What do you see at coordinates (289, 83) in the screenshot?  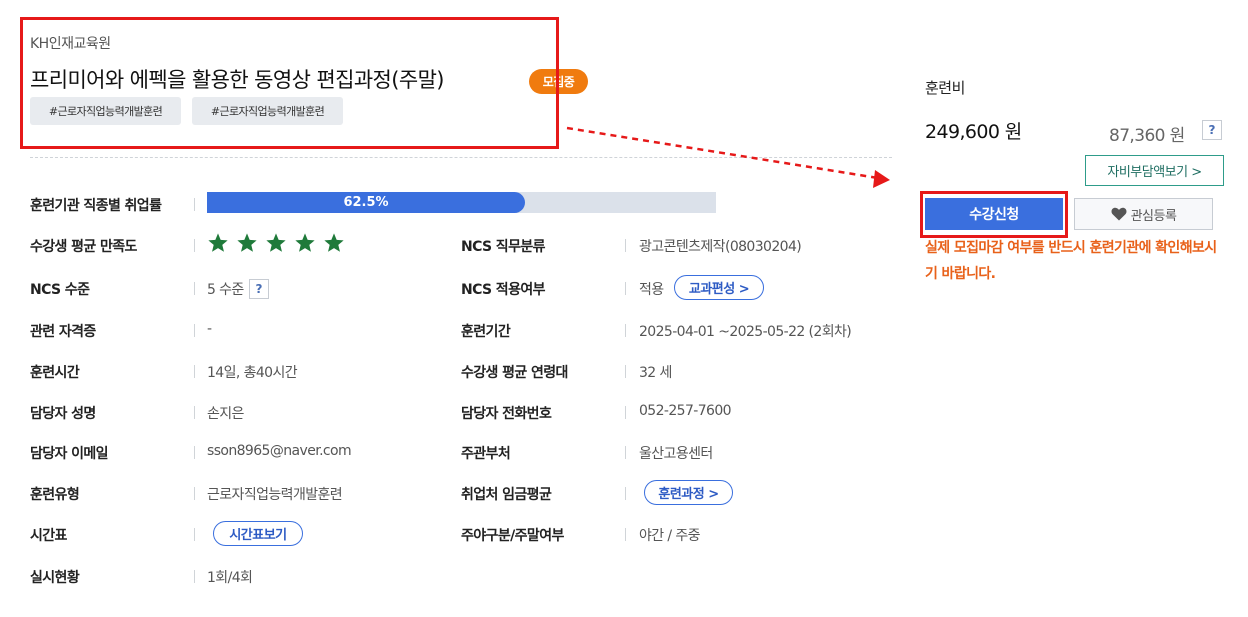 I see `highlight-box-header` at bounding box center [289, 83].